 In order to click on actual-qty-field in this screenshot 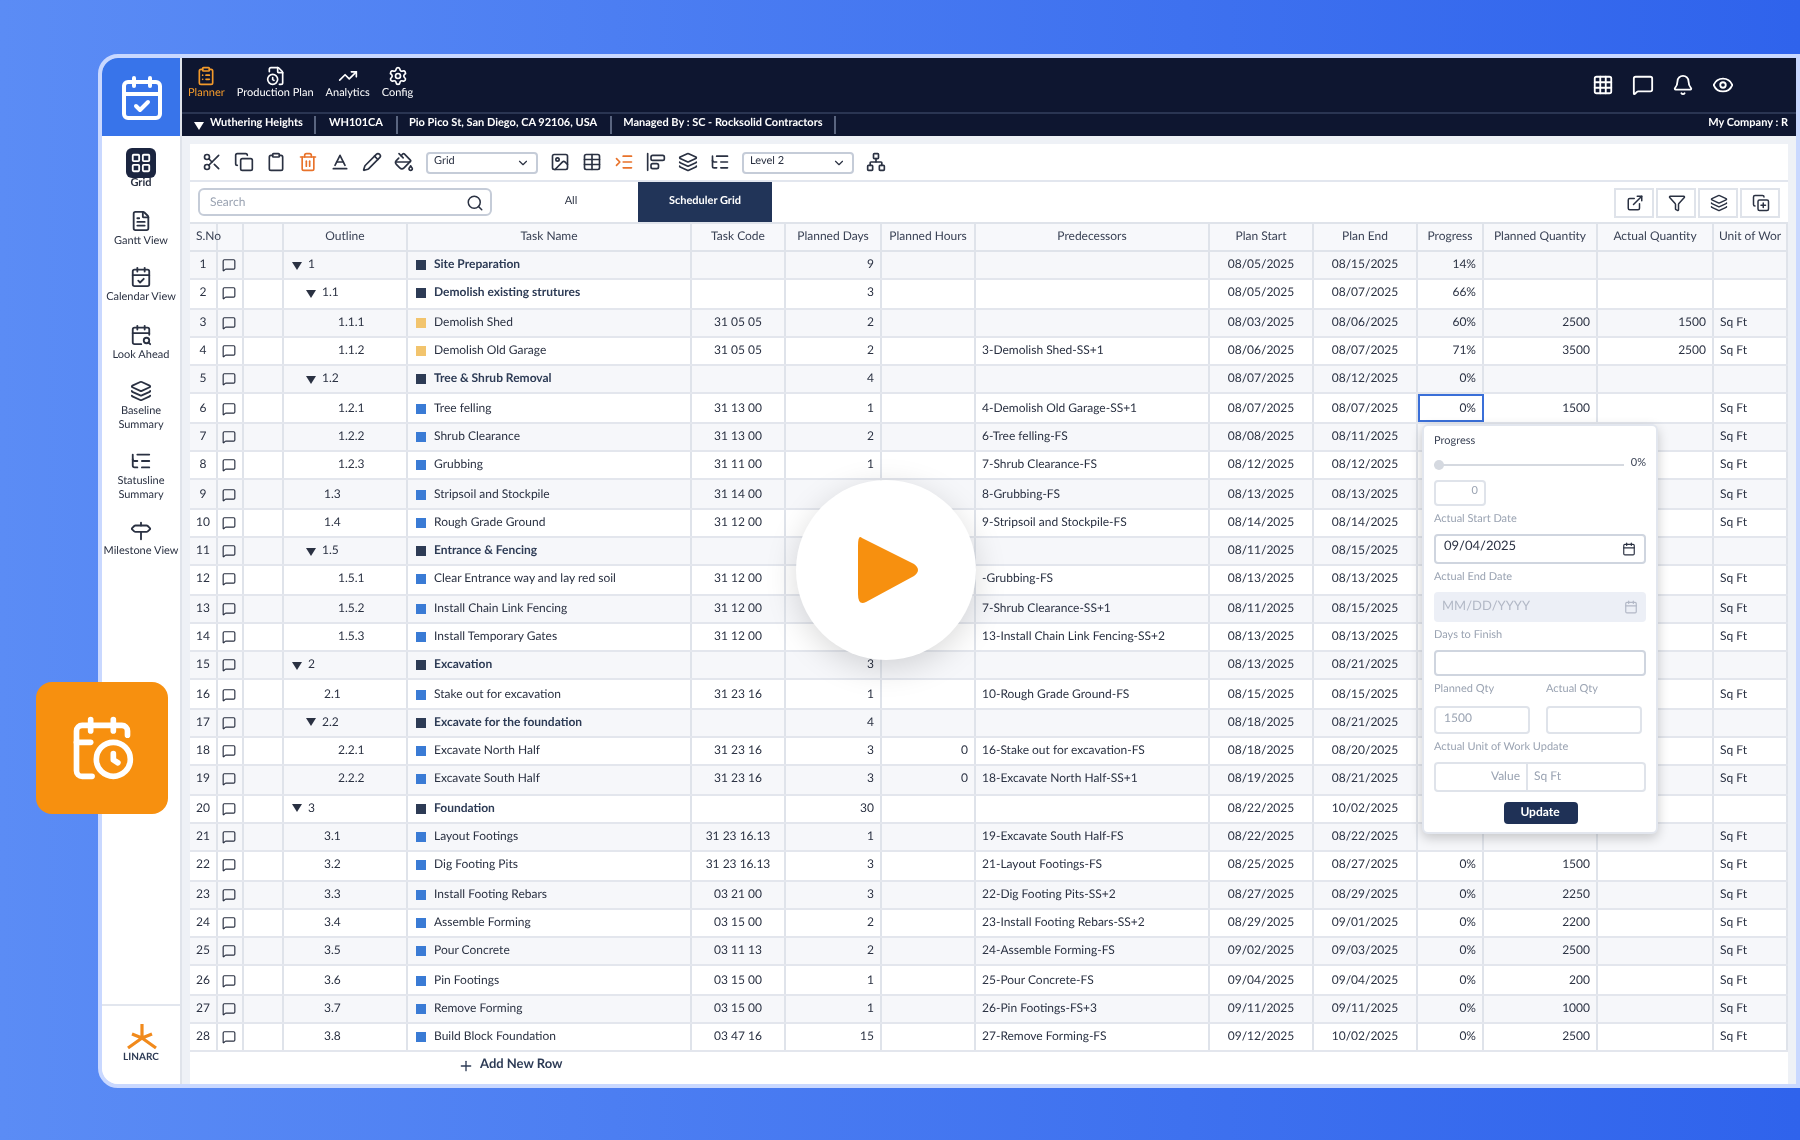, I will do `click(1594, 719)`.